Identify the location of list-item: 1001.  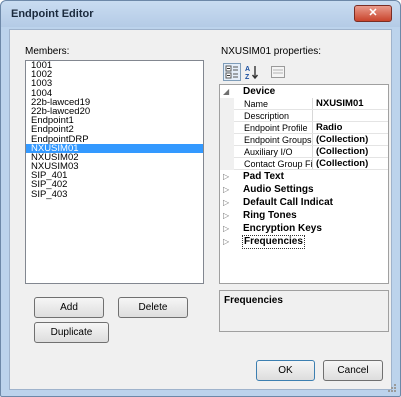
(114, 66).